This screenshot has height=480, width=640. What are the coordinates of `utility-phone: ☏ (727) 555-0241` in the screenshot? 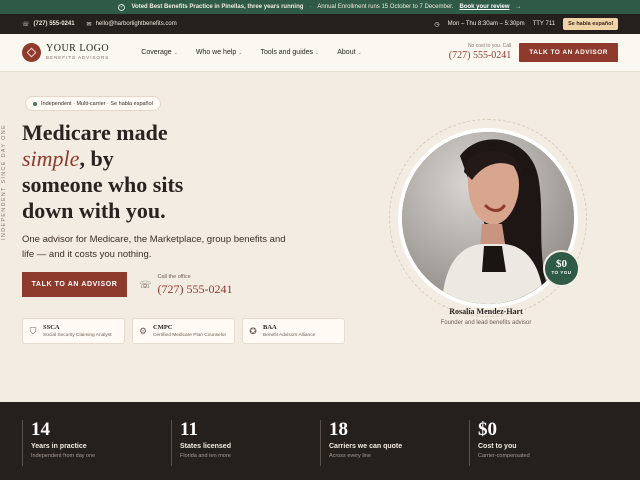 It's located at (48, 24).